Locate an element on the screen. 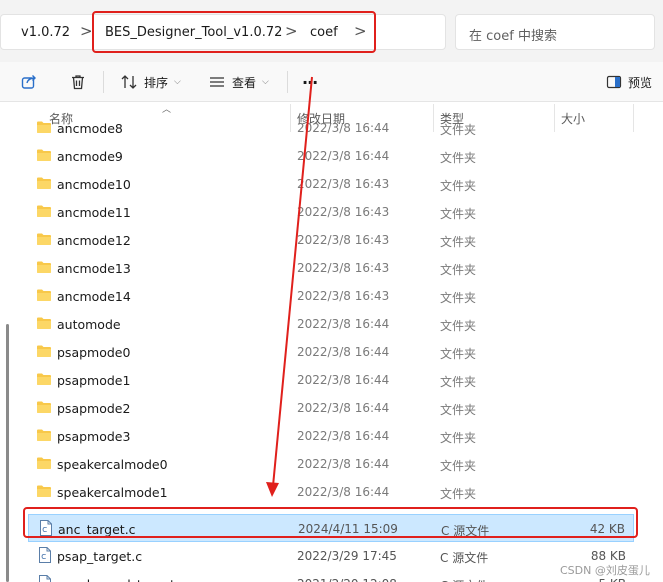  folder-row: ancmode14 2022/3/8 16:43 文件夹 is located at coordinates (331, 296).